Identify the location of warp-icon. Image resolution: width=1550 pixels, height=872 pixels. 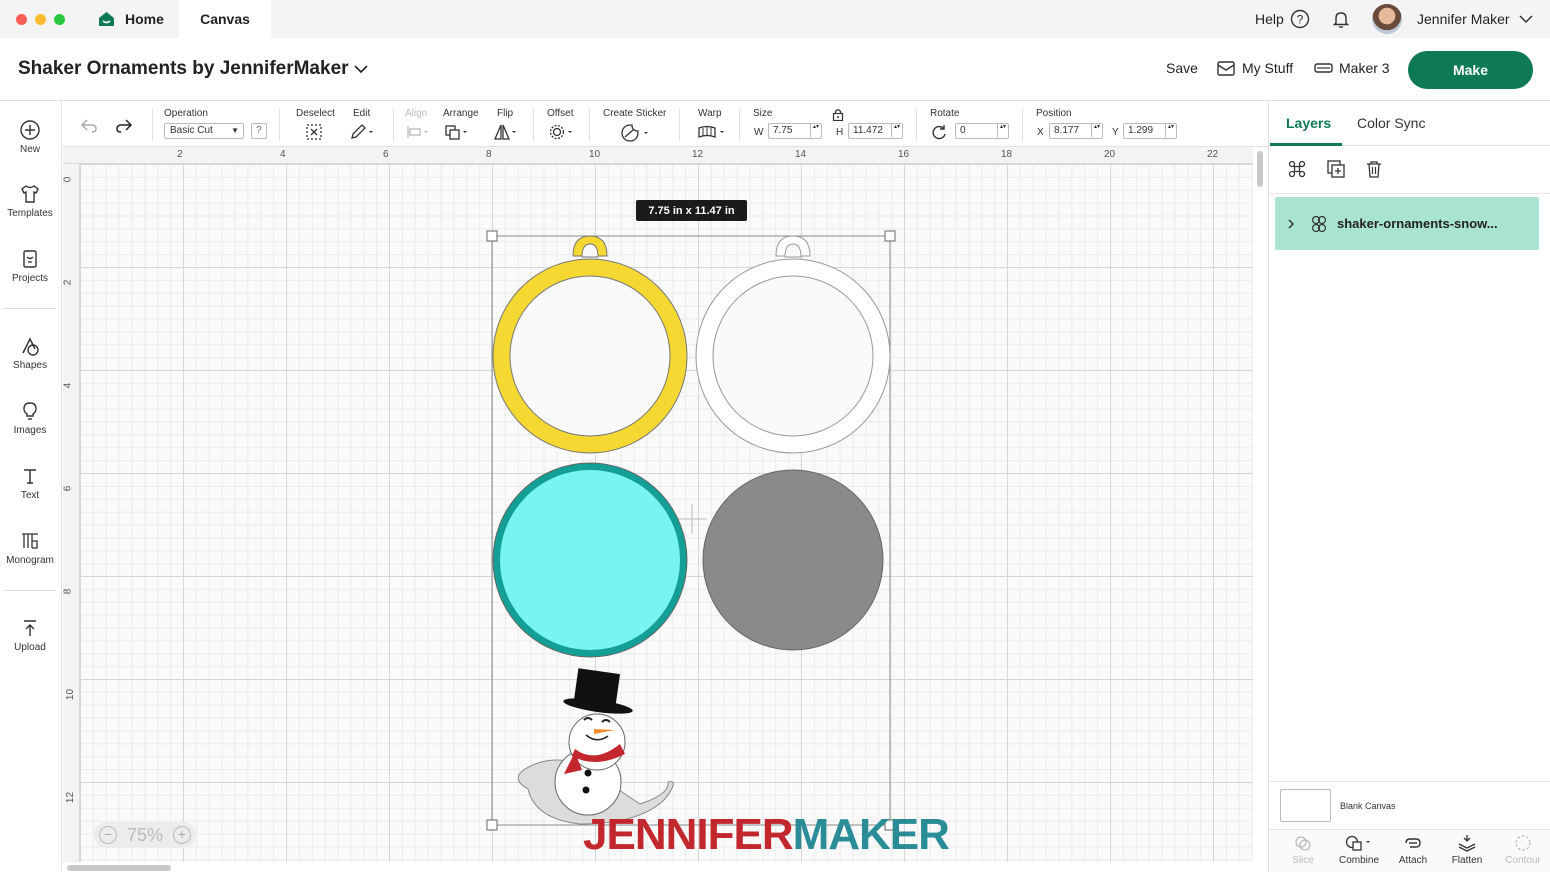
(712, 132).